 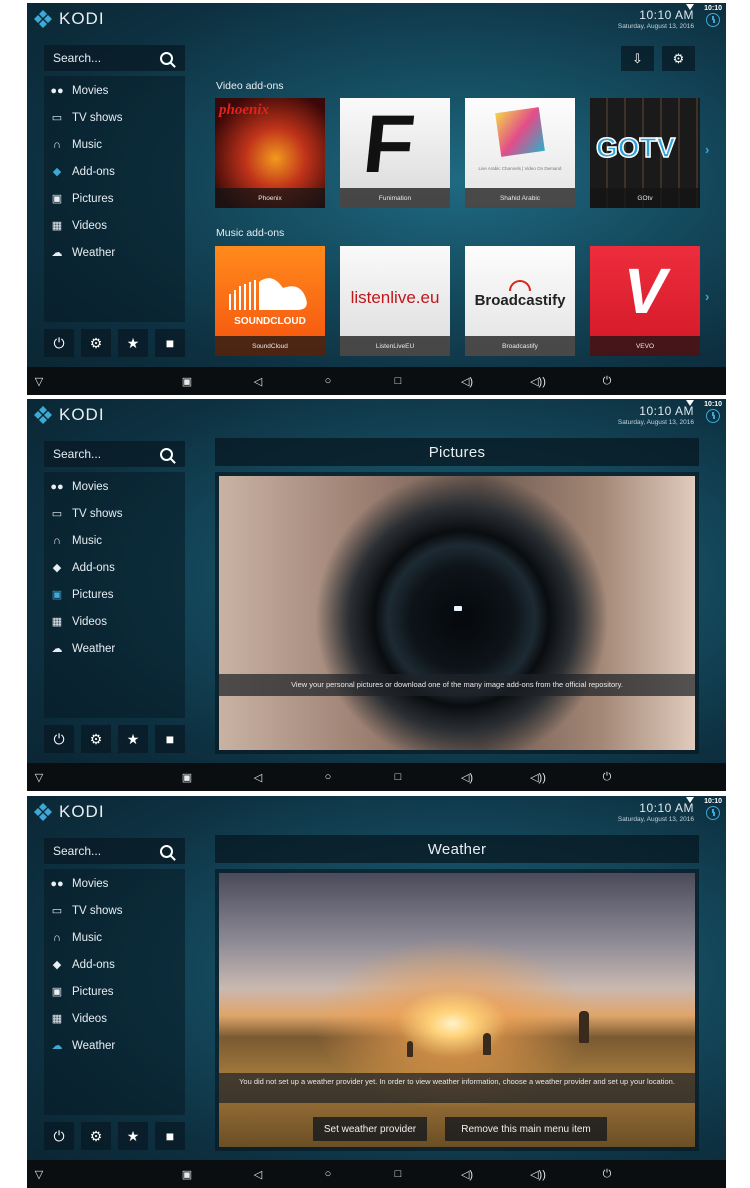 What do you see at coordinates (376, 777) in the screenshot?
I see `android-nav-bar: ▽ ▣ ◁ ○ □ ◁) ◁)) ⏻` at bounding box center [376, 777].